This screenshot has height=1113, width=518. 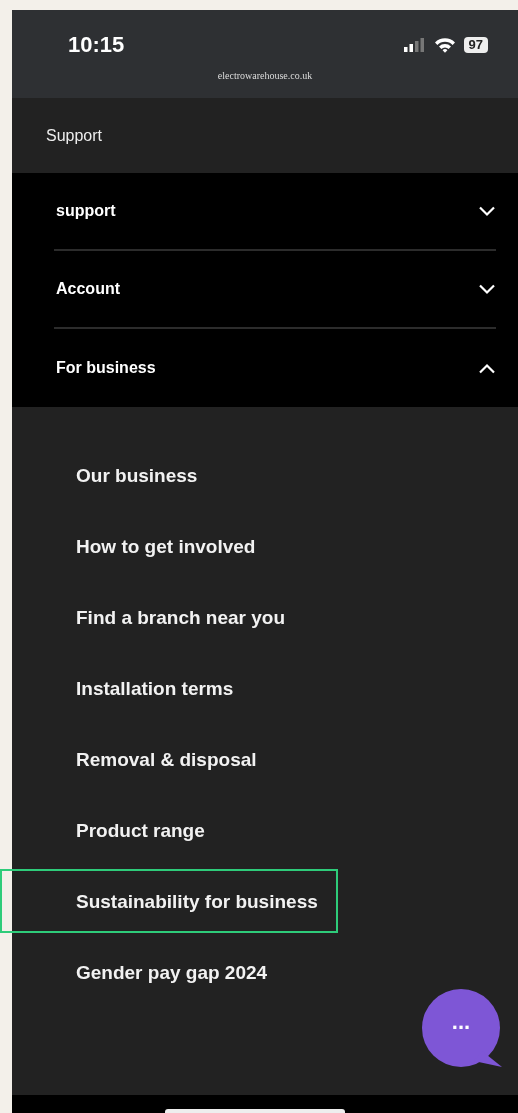 I want to click on signal-icon, so click(x=414, y=45).